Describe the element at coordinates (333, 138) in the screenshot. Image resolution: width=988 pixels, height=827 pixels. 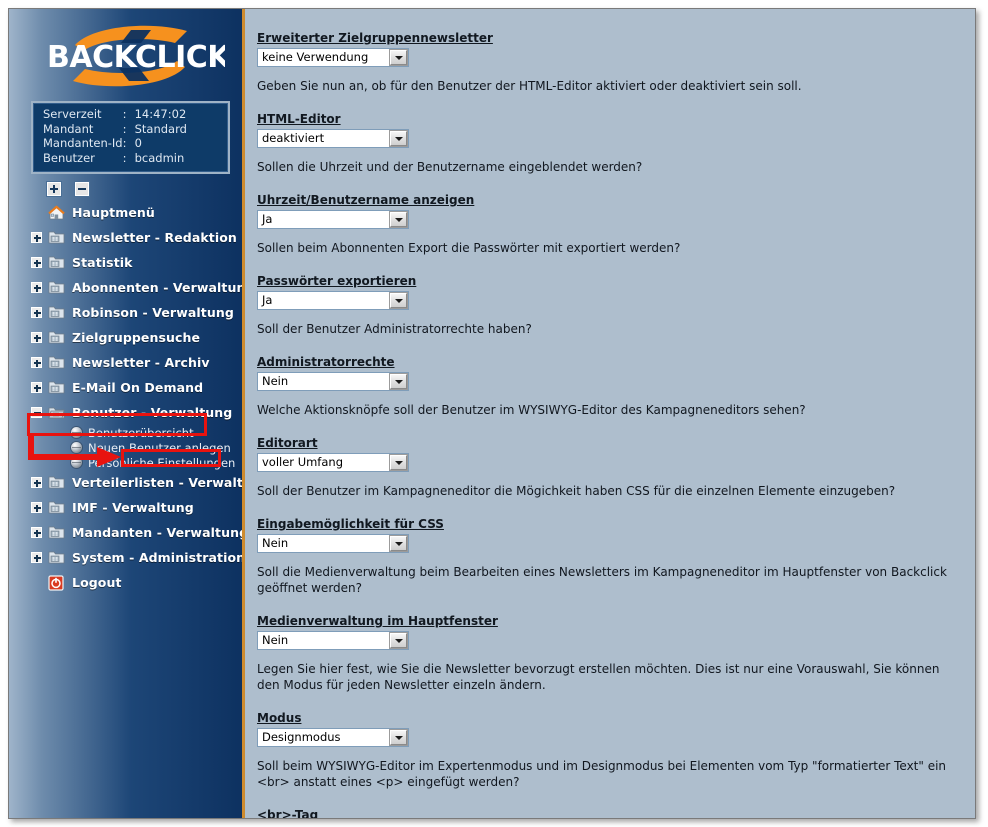
I see `select-dropdown: deaktiviert` at that location.